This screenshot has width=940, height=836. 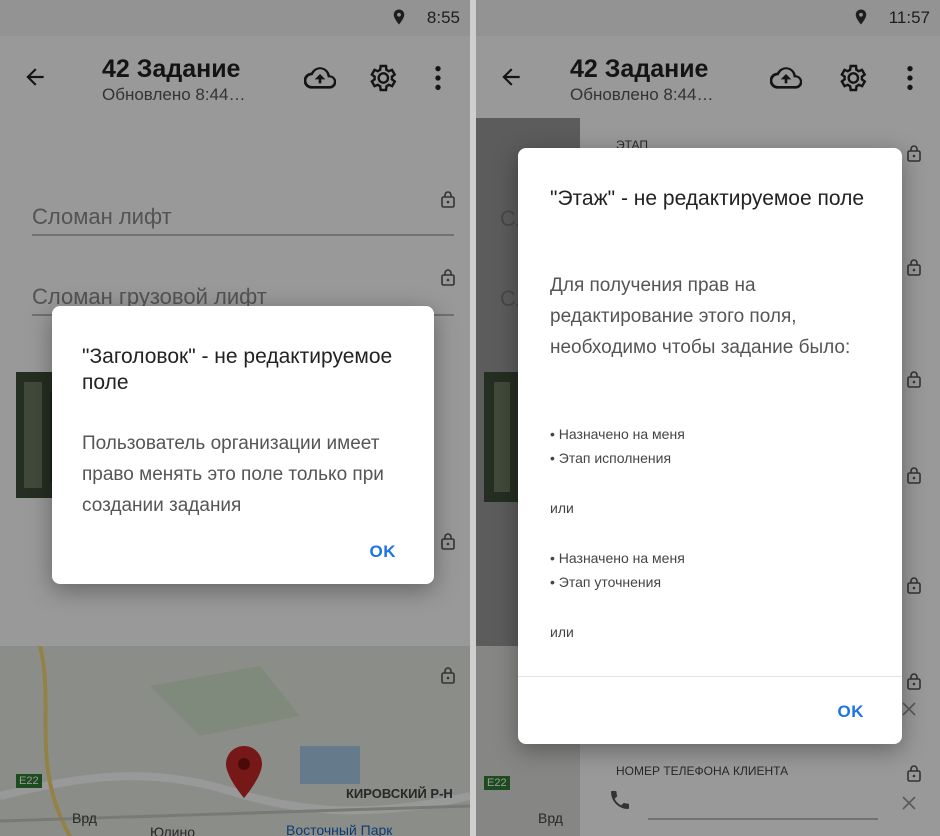 What do you see at coordinates (237, 369) in the screenshot?
I see `dialog-title: "Заголовок" - не редактируемое поле` at bounding box center [237, 369].